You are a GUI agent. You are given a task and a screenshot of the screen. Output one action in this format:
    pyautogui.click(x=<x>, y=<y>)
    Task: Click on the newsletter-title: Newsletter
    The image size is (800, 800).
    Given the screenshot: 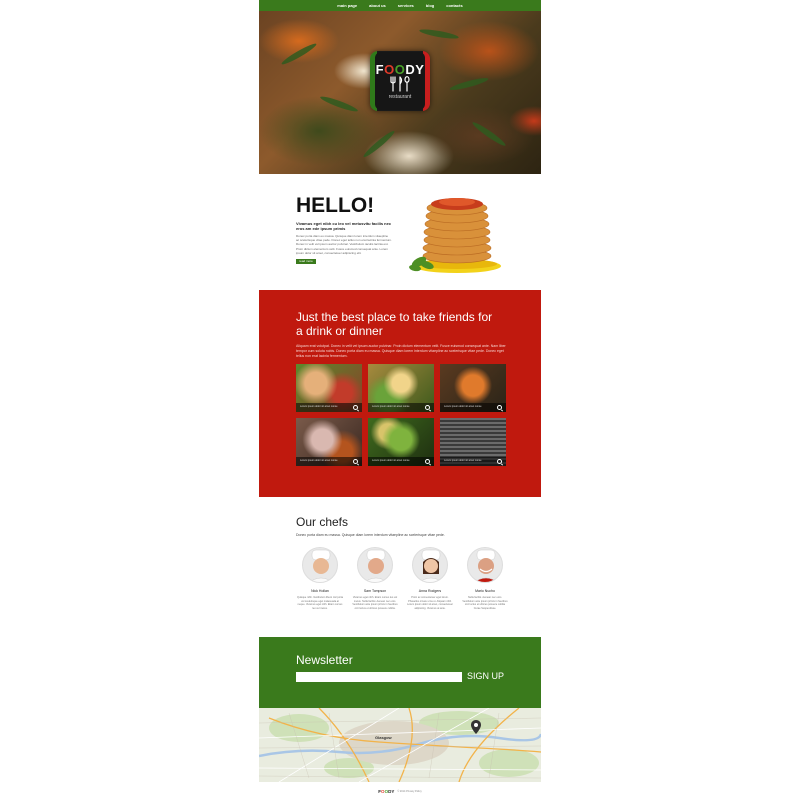 What is the action you would take?
    pyautogui.click(x=324, y=660)
    